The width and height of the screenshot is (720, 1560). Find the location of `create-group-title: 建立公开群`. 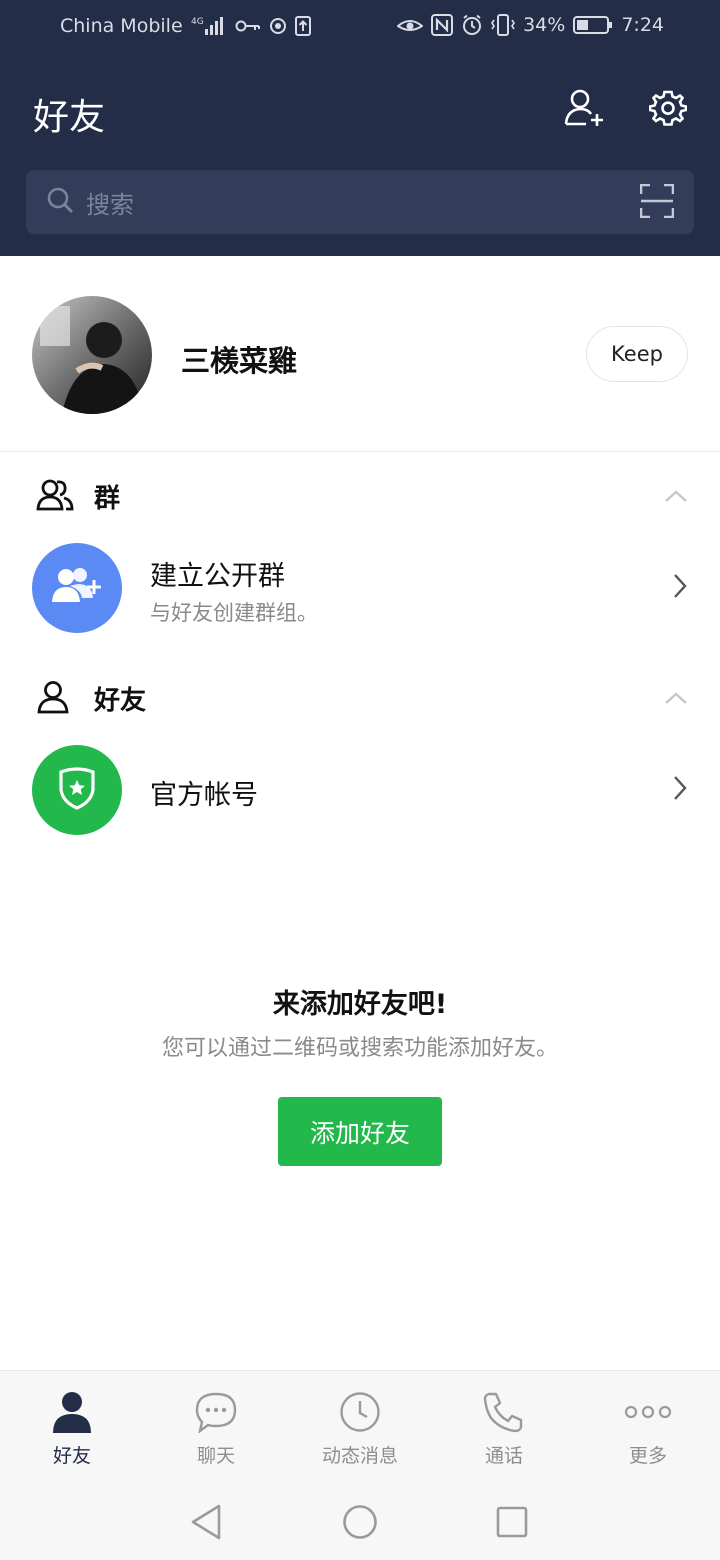

create-group-title: 建立公开群 is located at coordinates (217, 576).